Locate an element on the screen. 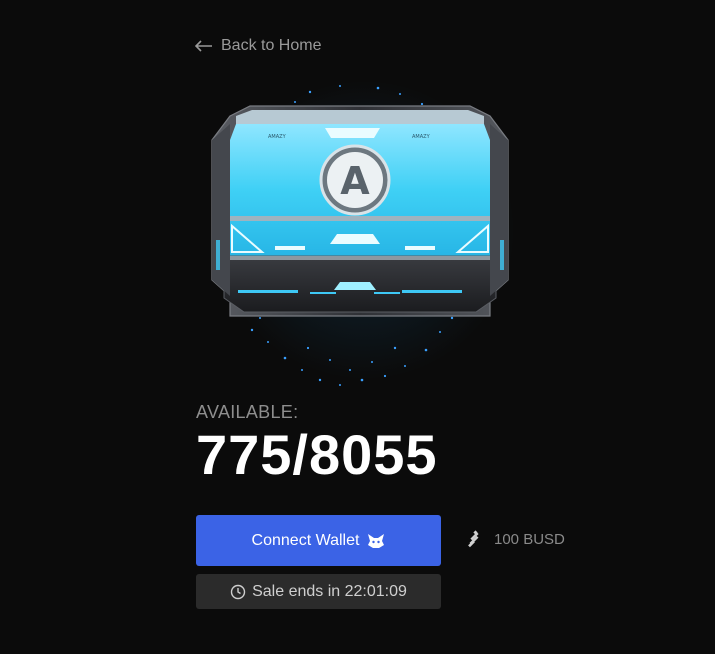 This screenshot has width=715, height=654. back-to-home-link: Back to Home is located at coordinates (258, 46).